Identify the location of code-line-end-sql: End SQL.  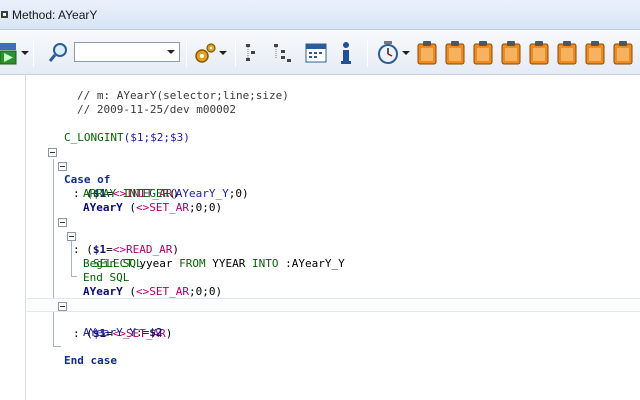
(333, 270).